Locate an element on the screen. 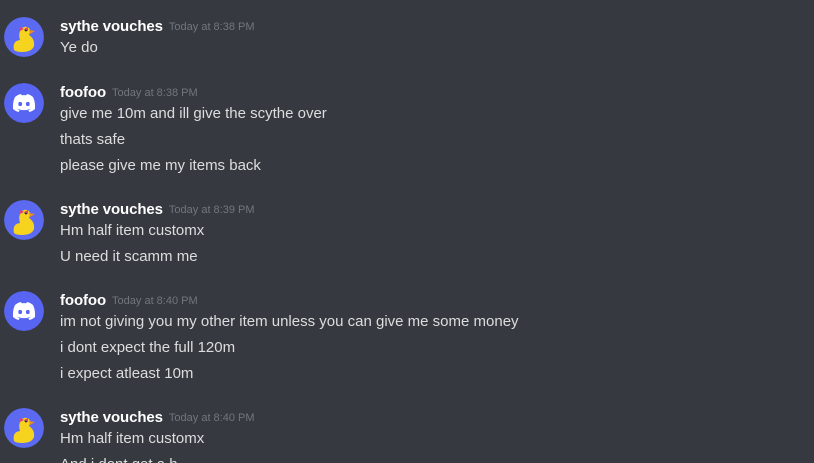 This screenshot has height=463, width=814. message-text: U need it scamm me is located at coordinates (129, 256).